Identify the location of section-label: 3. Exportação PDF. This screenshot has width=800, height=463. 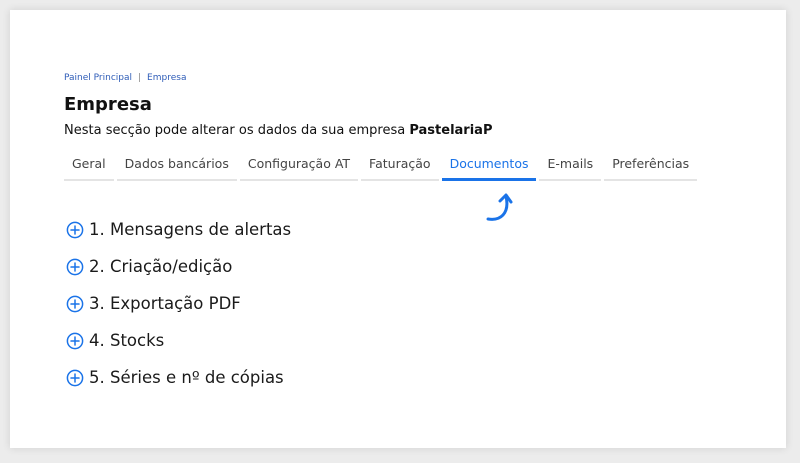
(165, 303).